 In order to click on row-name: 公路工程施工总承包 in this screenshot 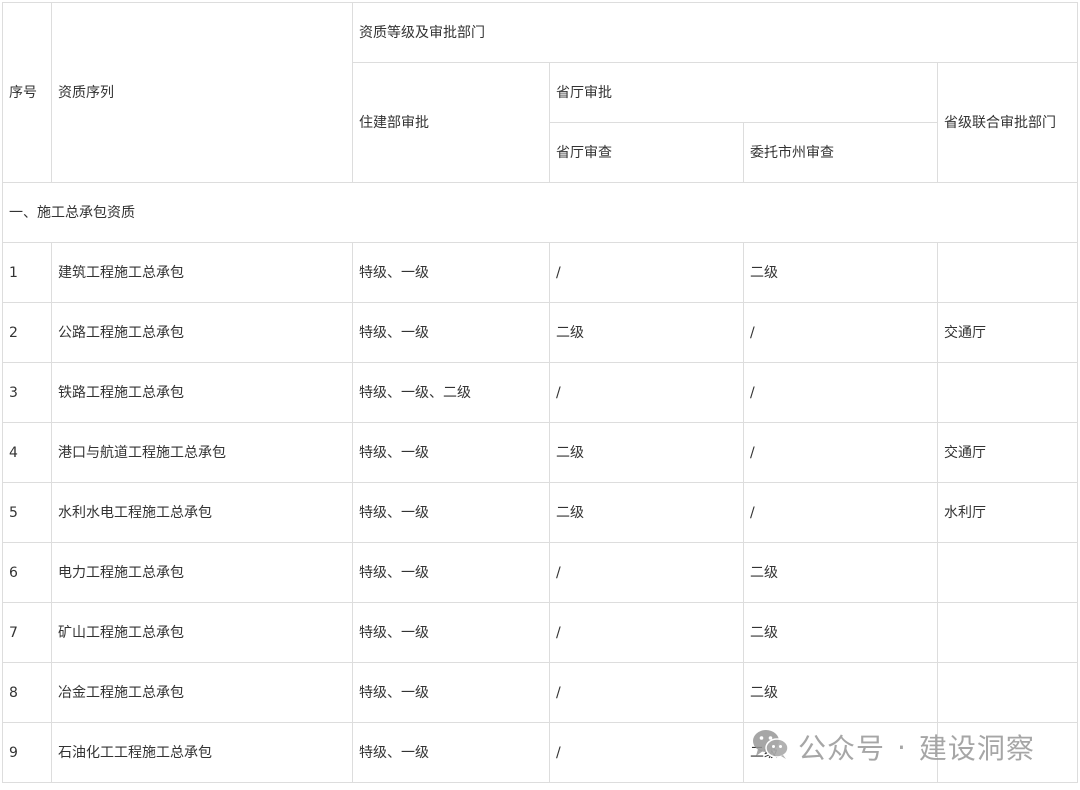, I will do `click(202, 332)`.